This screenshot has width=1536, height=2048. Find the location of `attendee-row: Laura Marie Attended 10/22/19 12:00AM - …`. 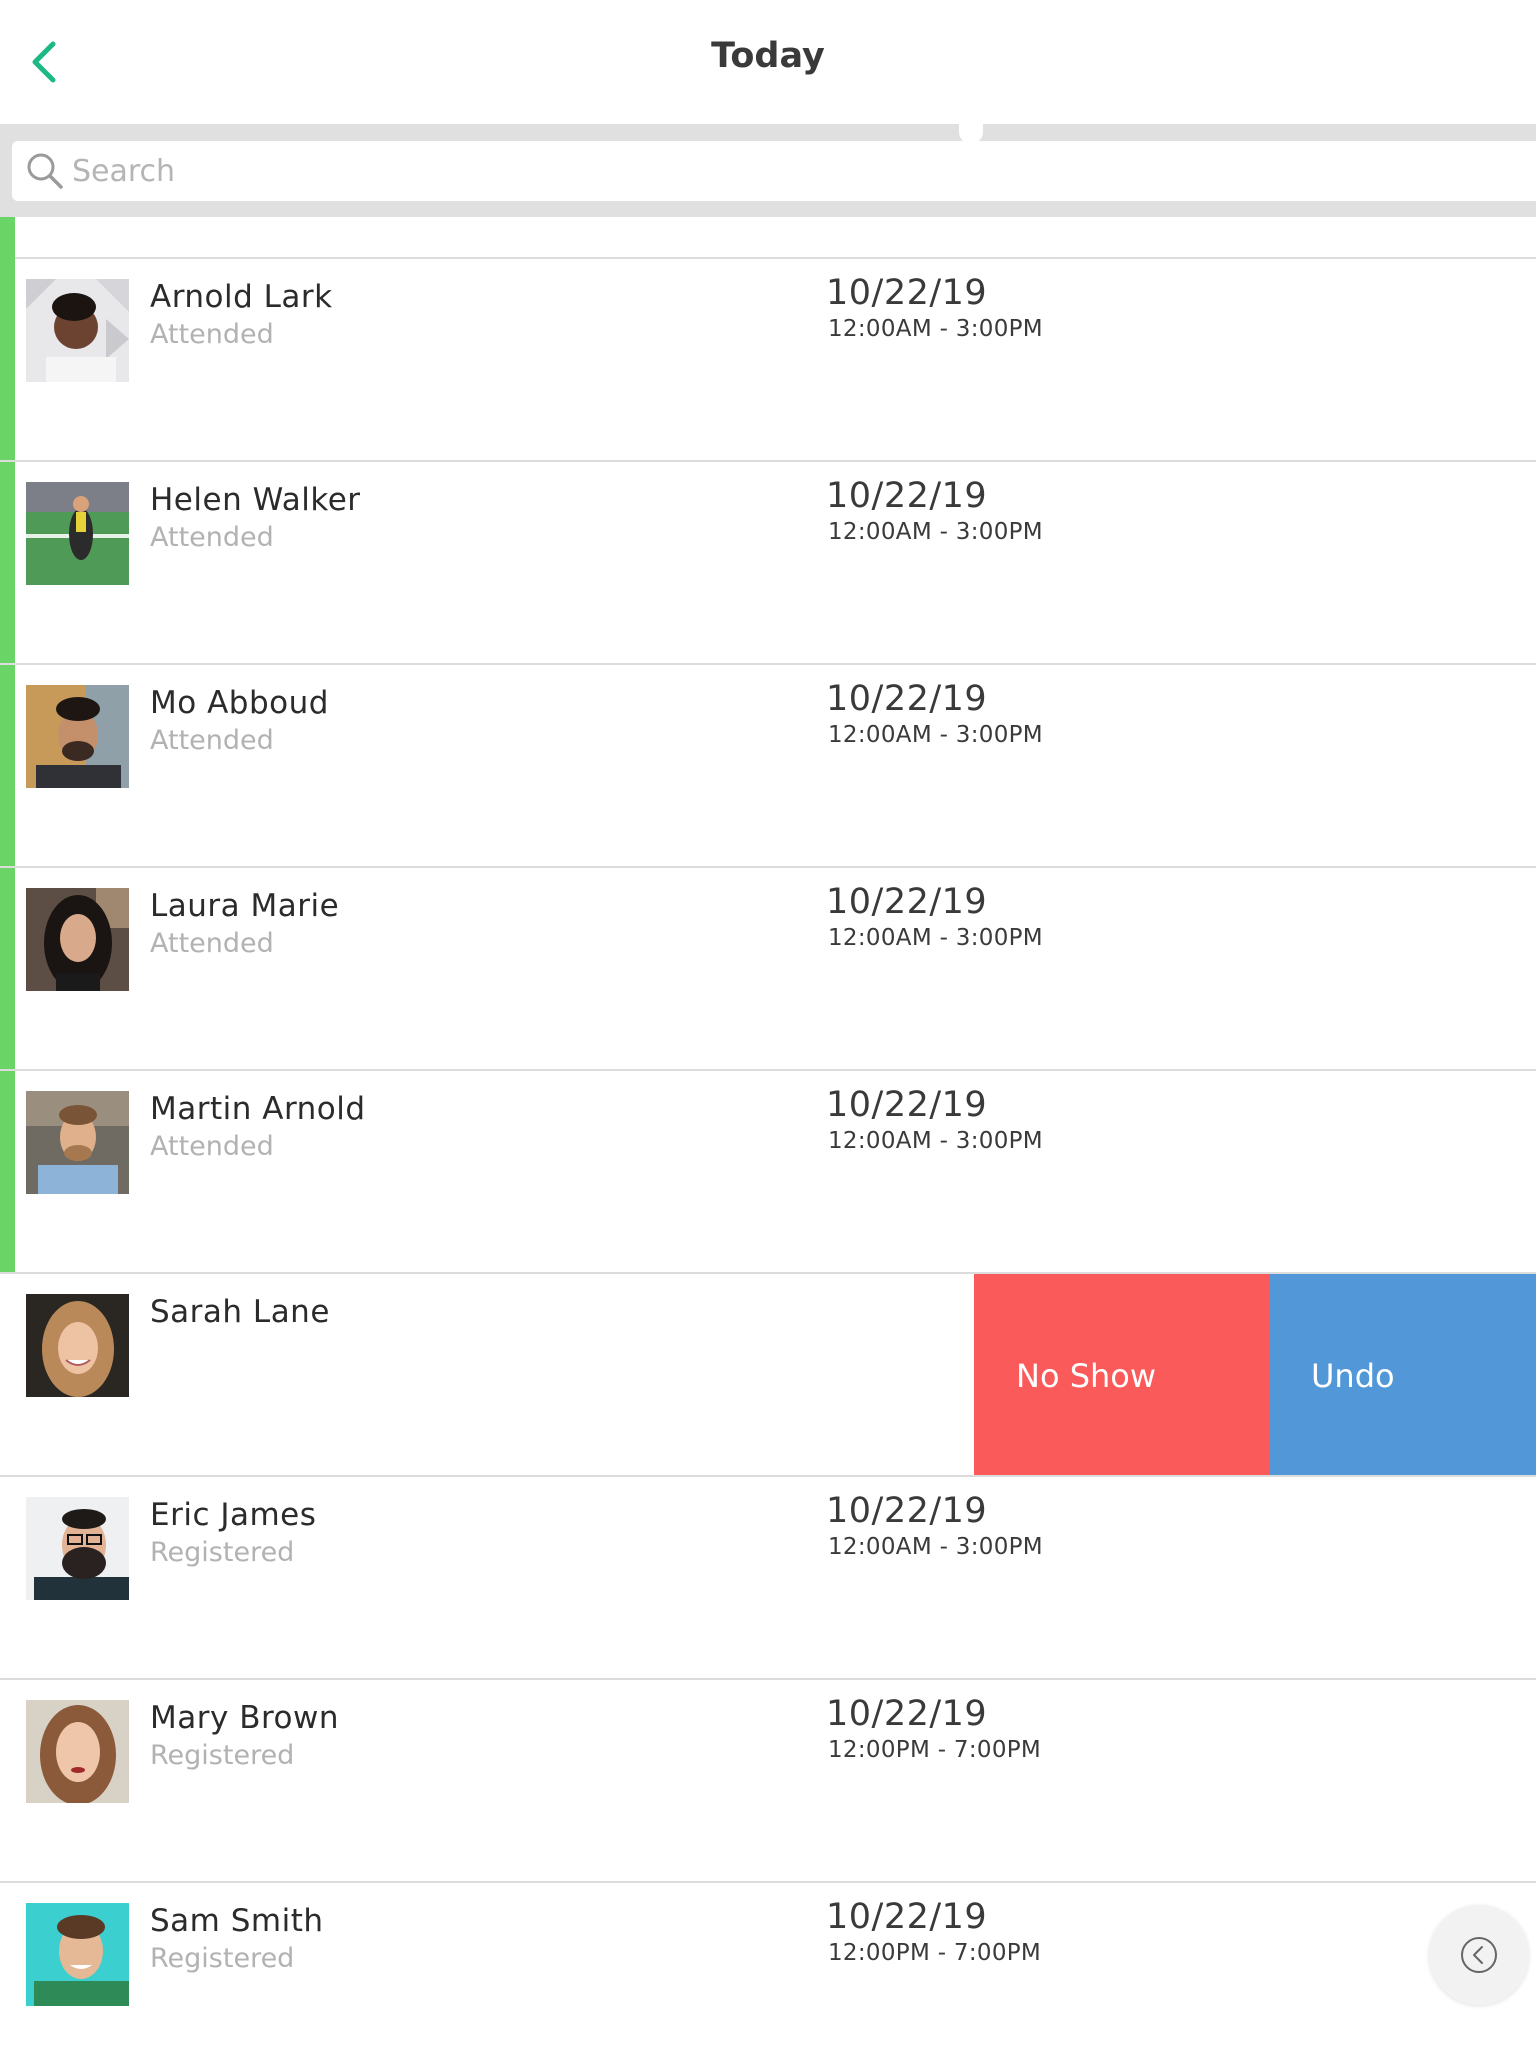

attendee-row: Laura Marie Attended 10/22/19 12:00AM - … is located at coordinates (768, 969).